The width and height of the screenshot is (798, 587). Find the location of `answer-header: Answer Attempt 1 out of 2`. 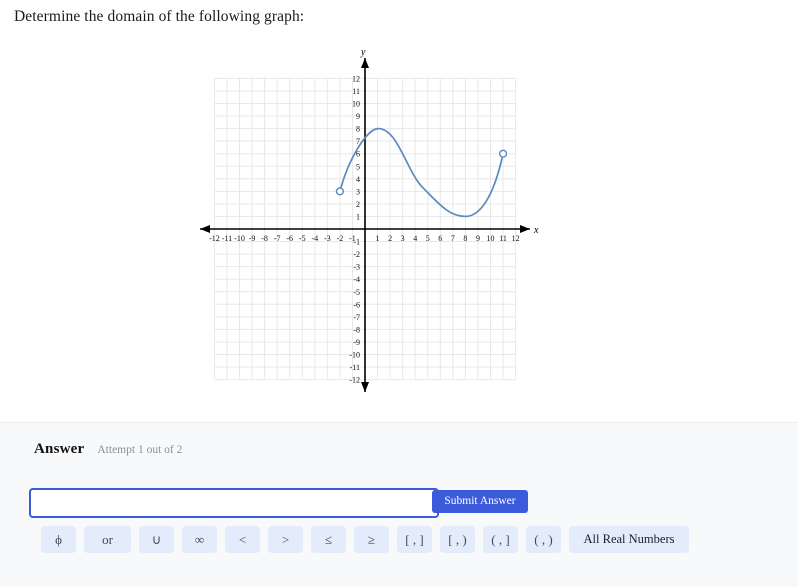

answer-header: Answer Attempt 1 out of 2 is located at coordinates (108, 449).